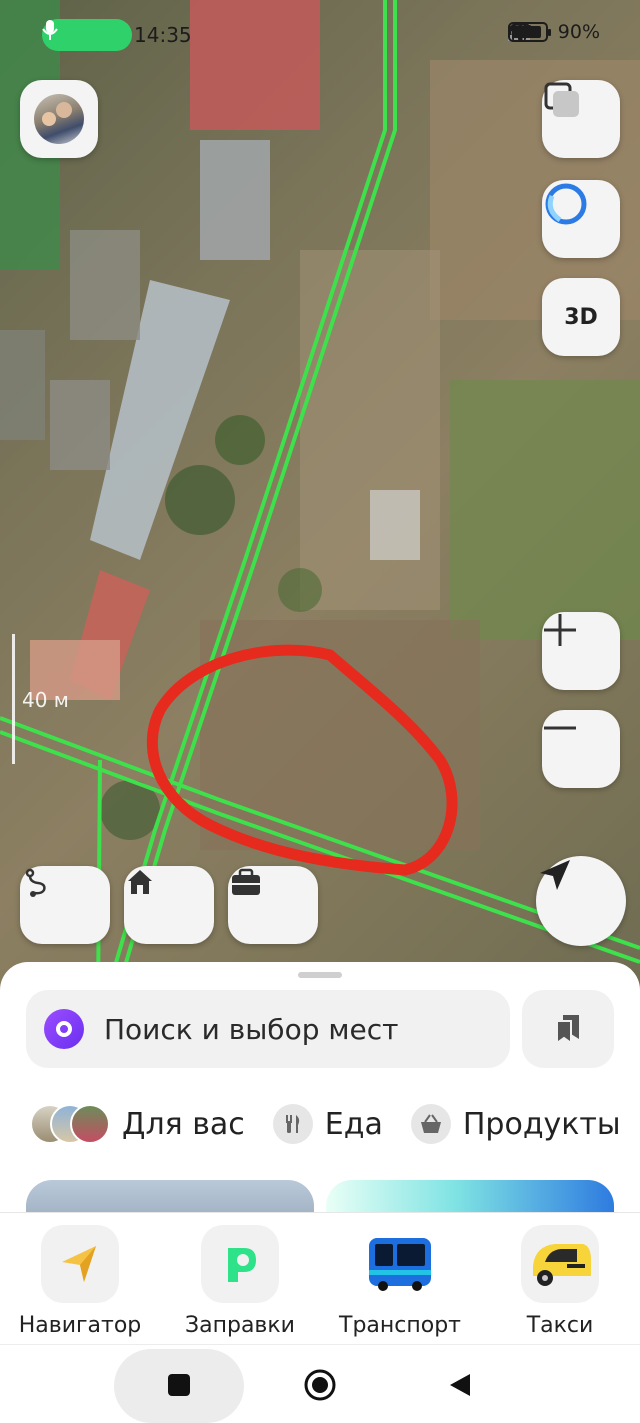 Image resolution: width=640 pixels, height=1423 pixels. Describe the element at coordinates (555, 875) in the screenshot. I see `navigation-arrow-icon` at that location.